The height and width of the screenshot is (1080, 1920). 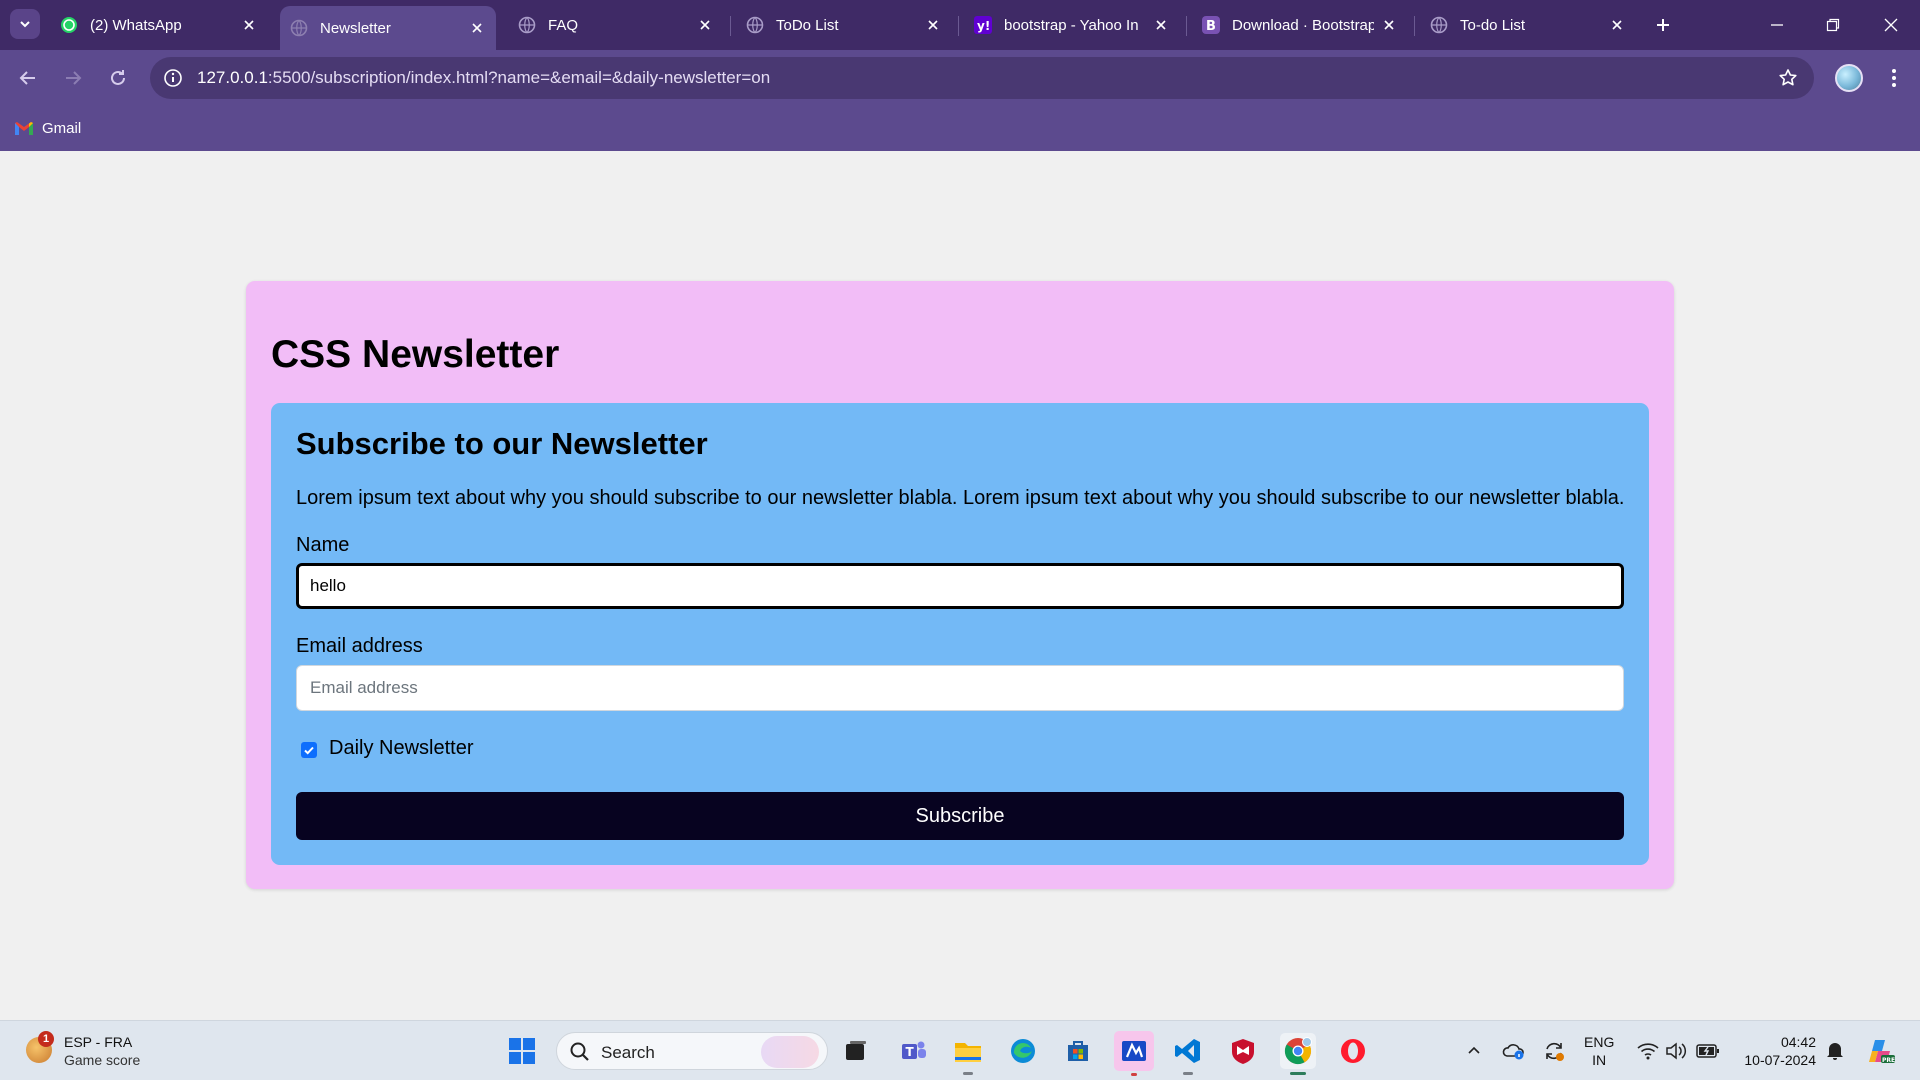 I want to click on copilot-button: PRE, so click(x=1881, y=1051).